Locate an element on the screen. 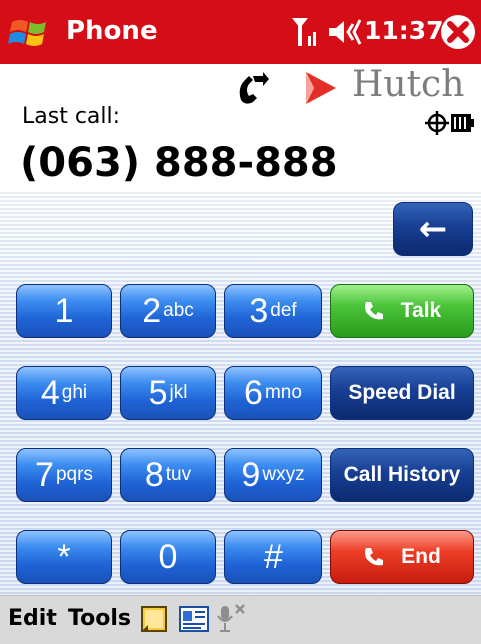 This screenshot has height=644, width=481. key-digit: 8 is located at coordinates (154, 474).